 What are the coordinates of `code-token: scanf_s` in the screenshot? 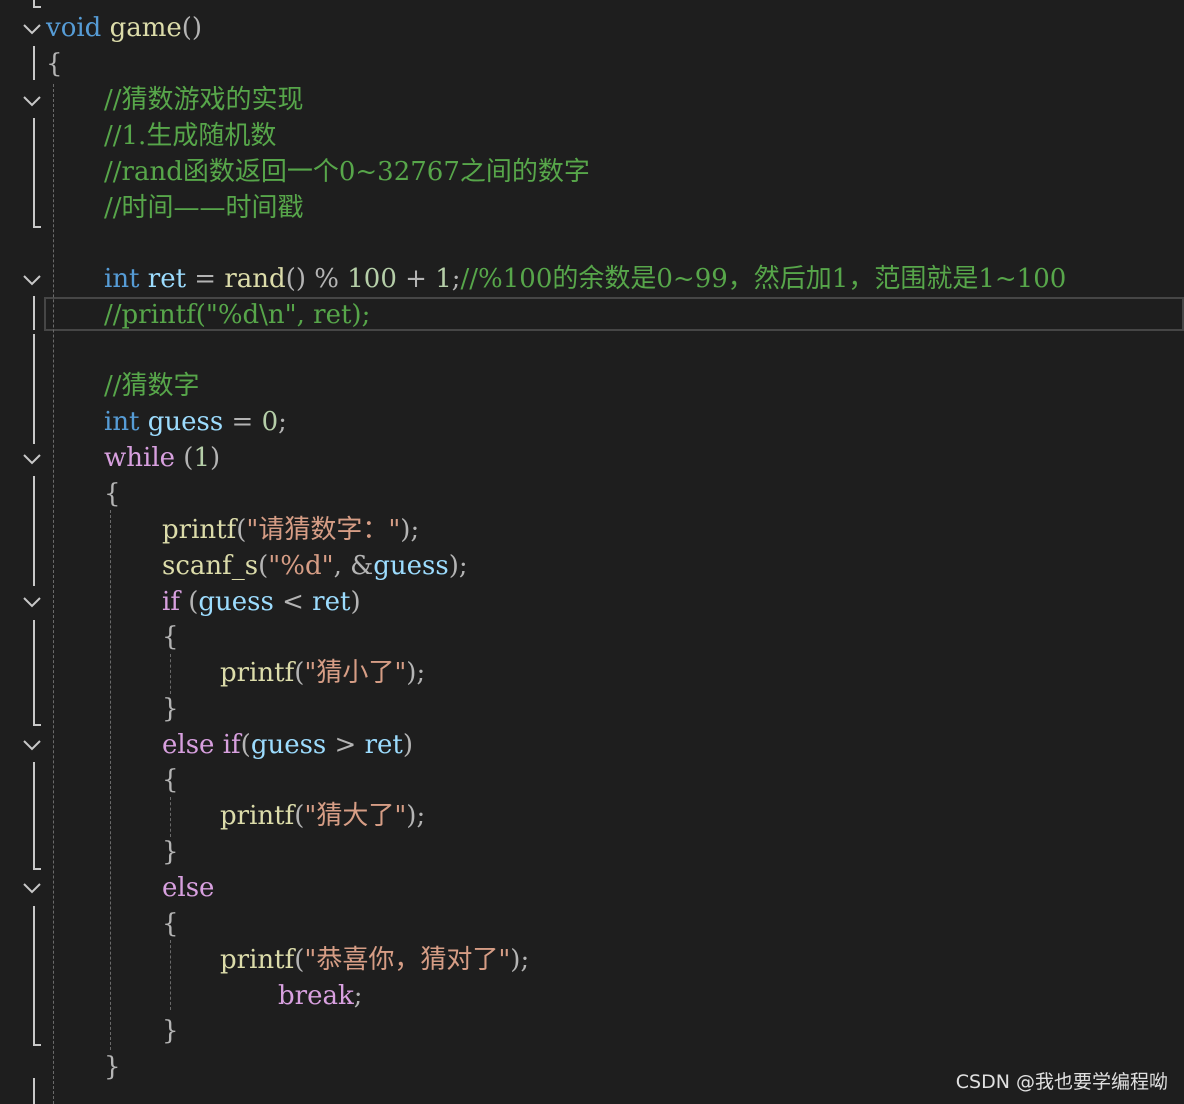 It's located at (210, 566).